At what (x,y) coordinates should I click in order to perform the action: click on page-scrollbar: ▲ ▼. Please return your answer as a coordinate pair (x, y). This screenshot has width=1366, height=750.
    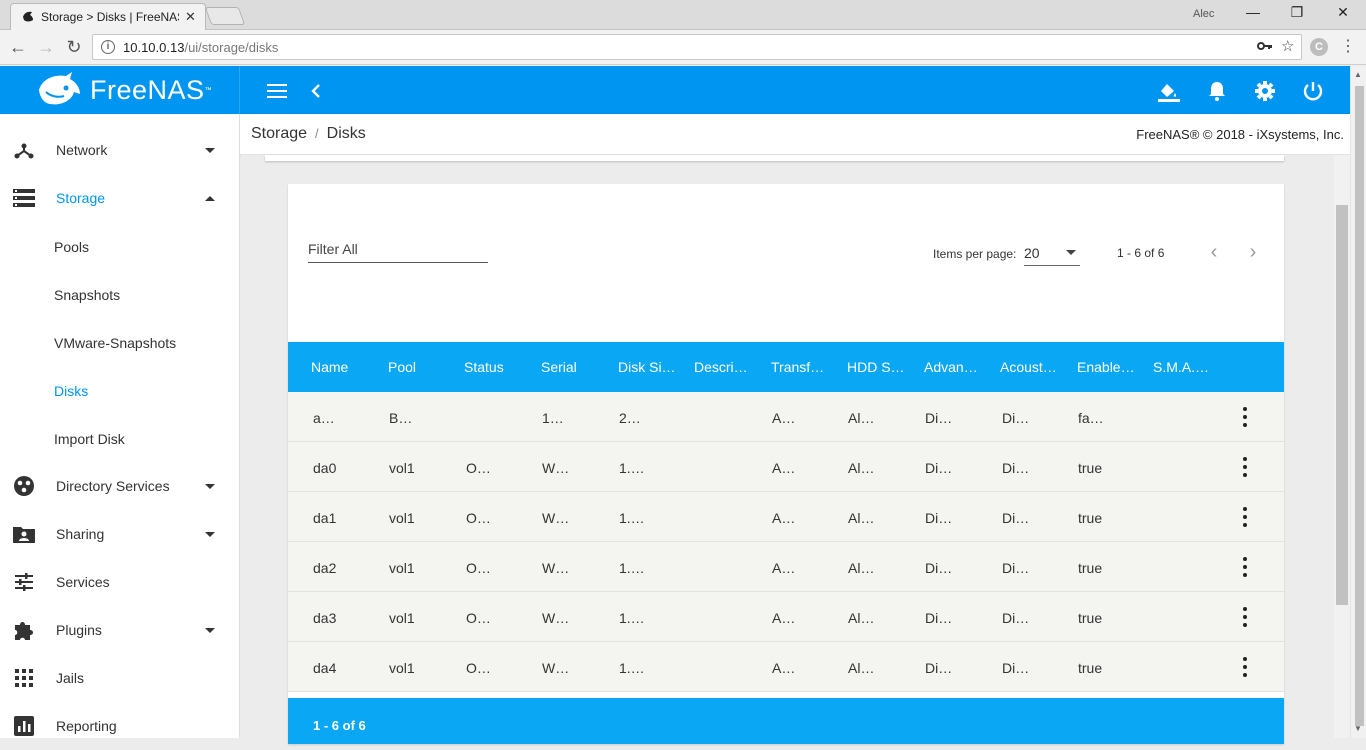
    Looking at the image, I should click on (1358, 402).